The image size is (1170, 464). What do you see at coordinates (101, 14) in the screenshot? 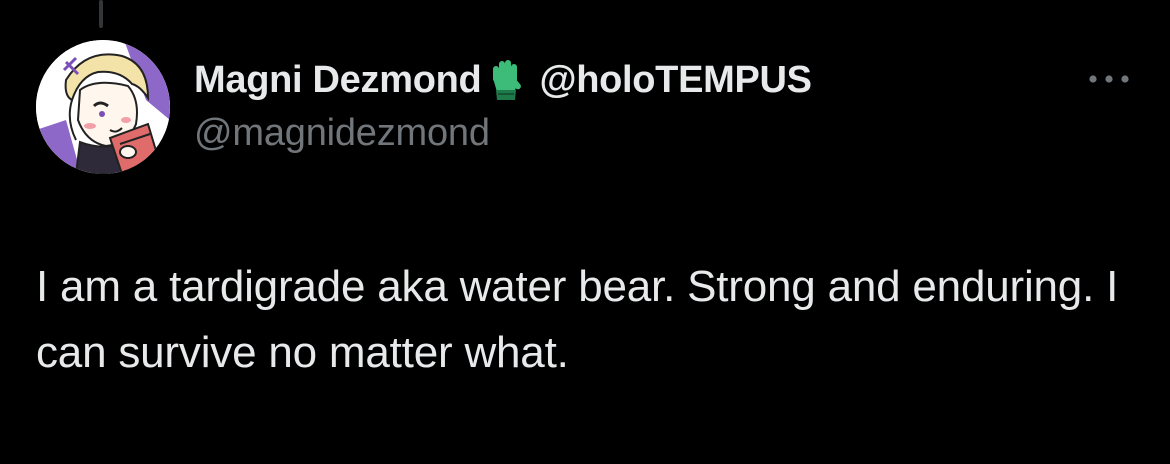
I see `thread-connector-line` at bounding box center [101, 14].